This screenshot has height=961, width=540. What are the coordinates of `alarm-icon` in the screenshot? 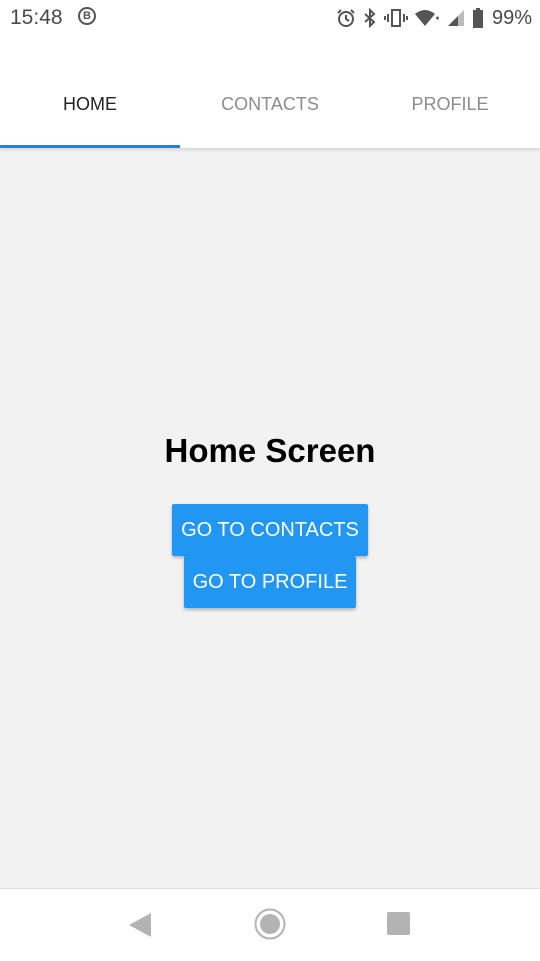 It's located at (346, 18).